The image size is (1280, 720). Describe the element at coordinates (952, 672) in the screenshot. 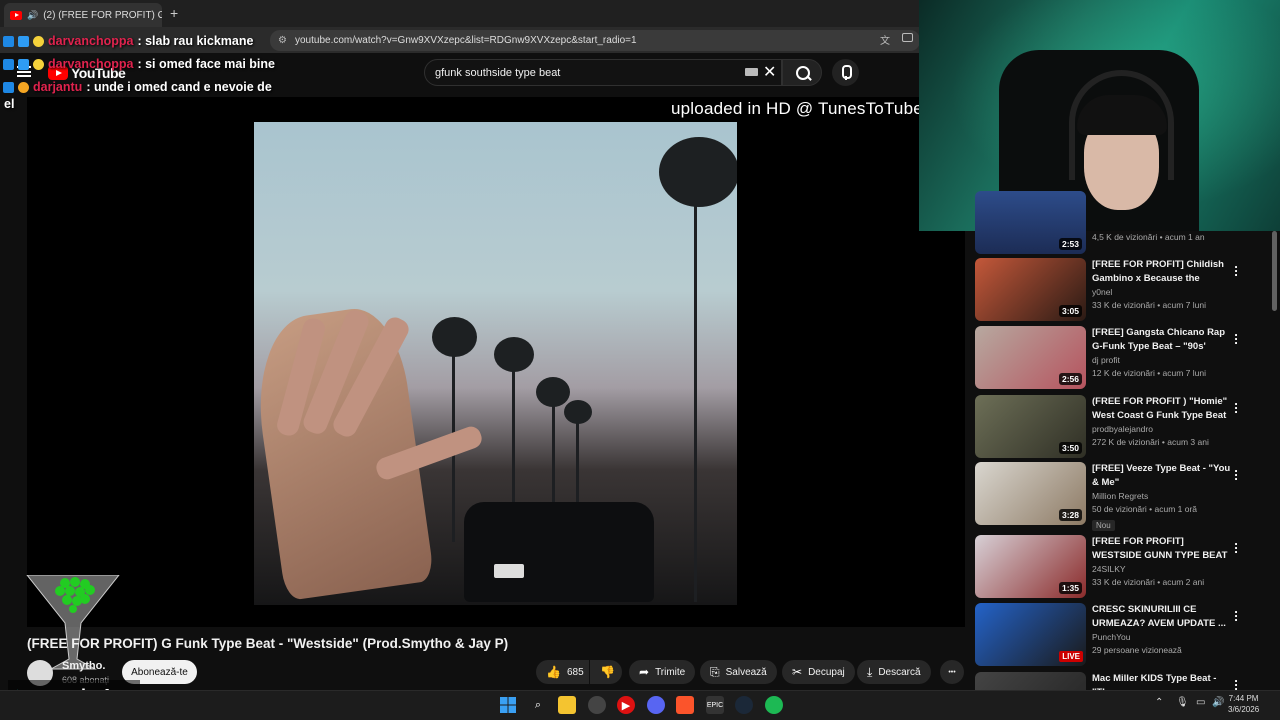

I see `more-actions-button: •••` at that location.